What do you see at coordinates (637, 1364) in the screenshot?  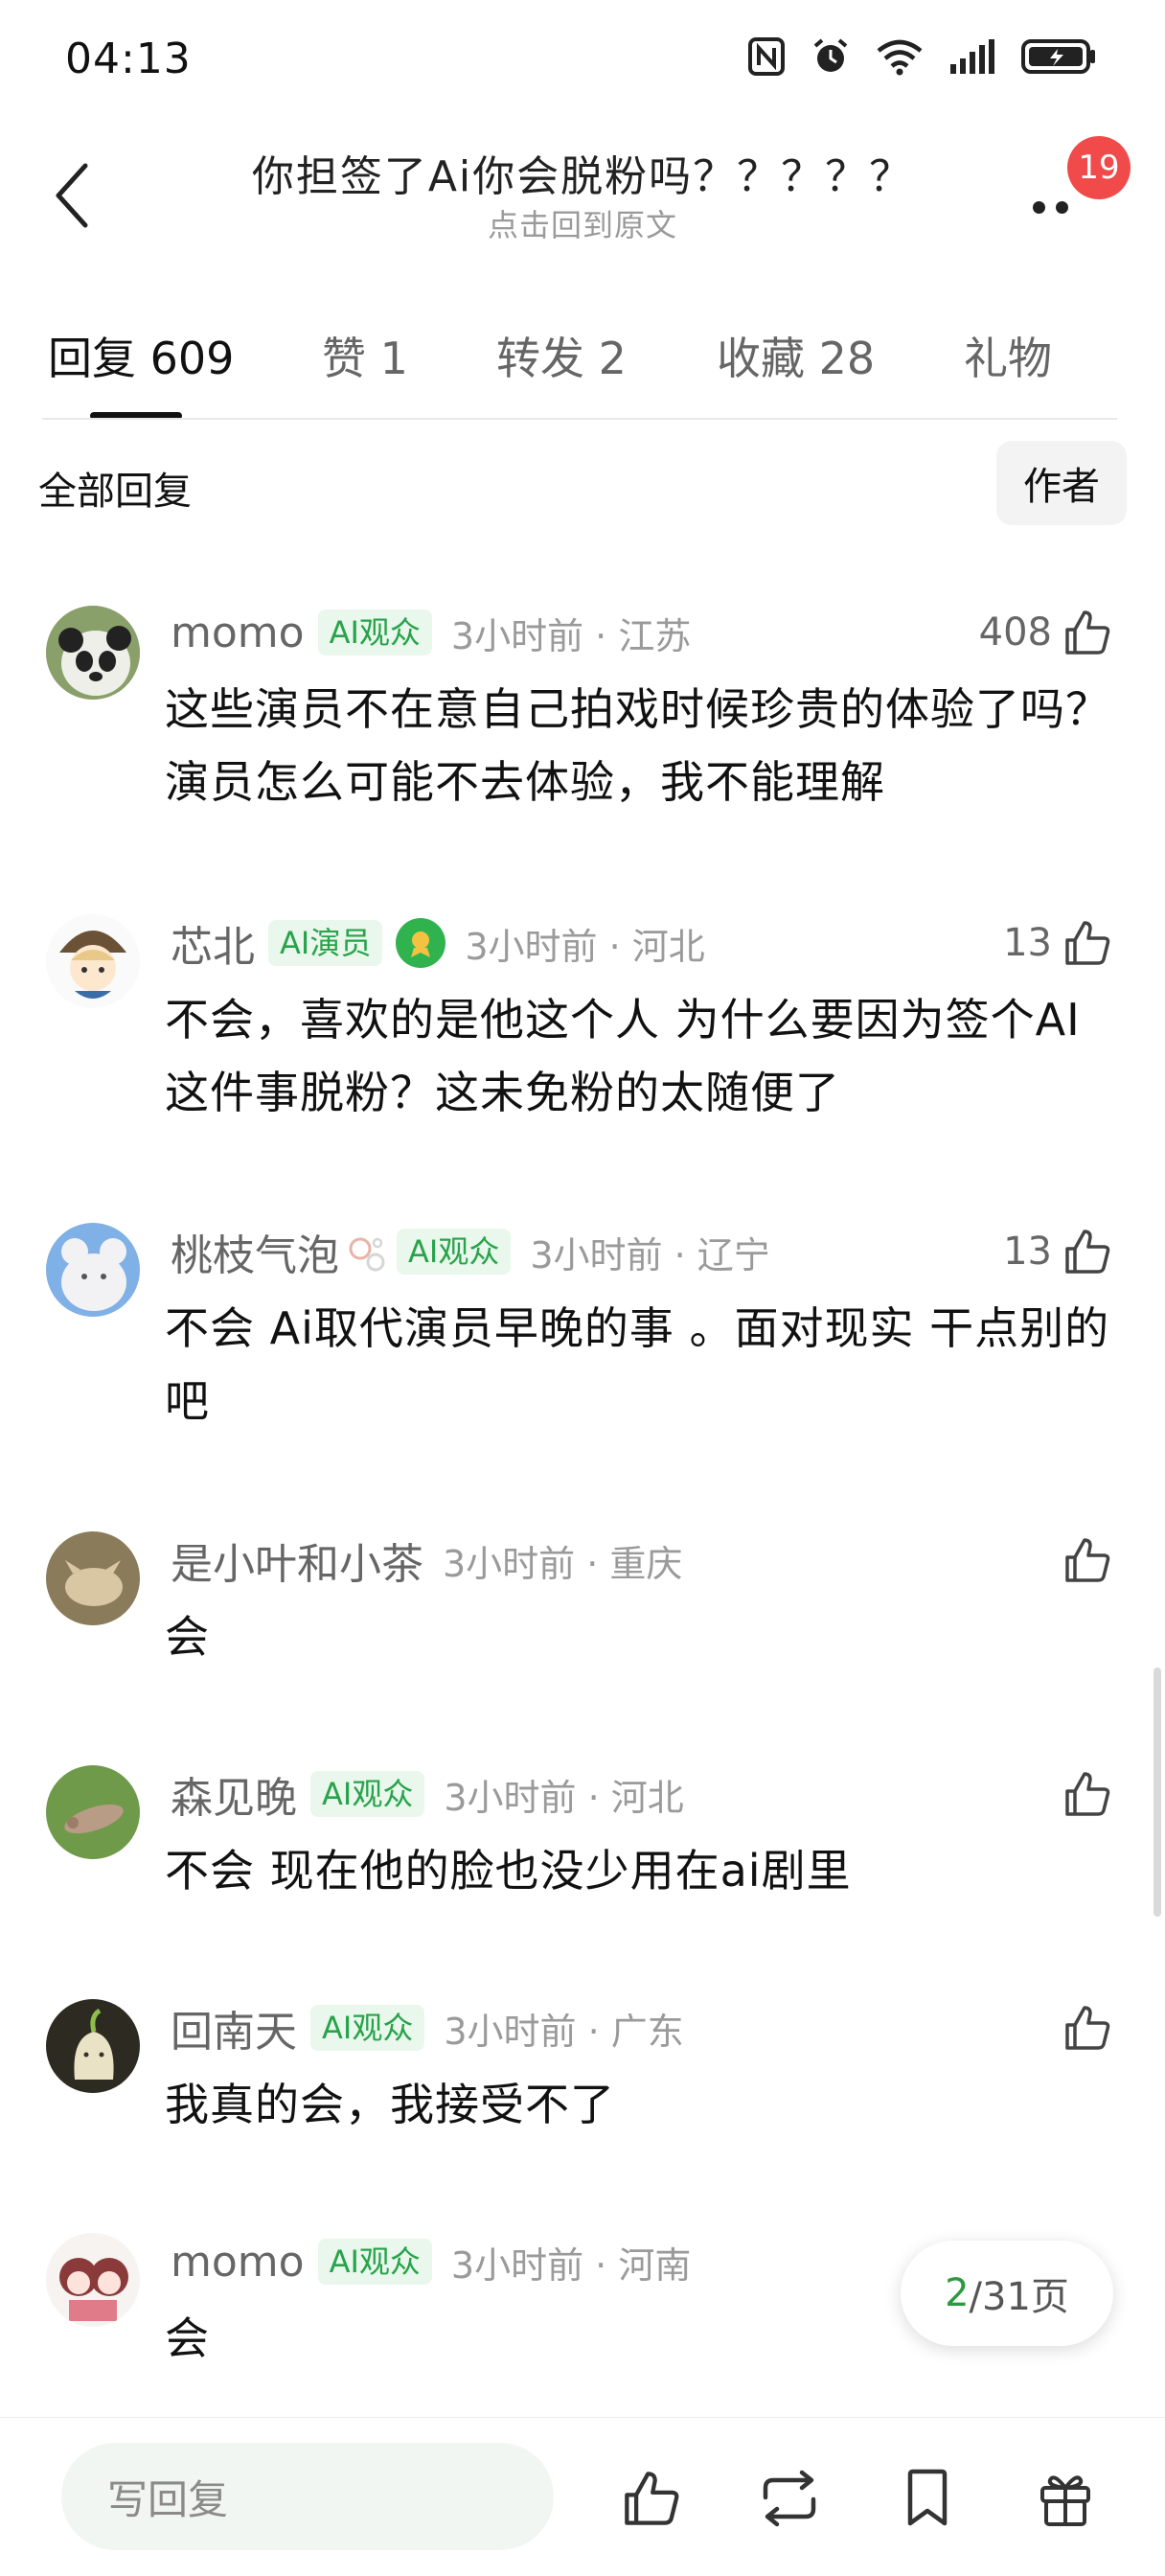 I see `comment-text: 不会 Ai取代演员早晚的事 。面对现实 干点别的吧` at bounding box center [637, 1364].